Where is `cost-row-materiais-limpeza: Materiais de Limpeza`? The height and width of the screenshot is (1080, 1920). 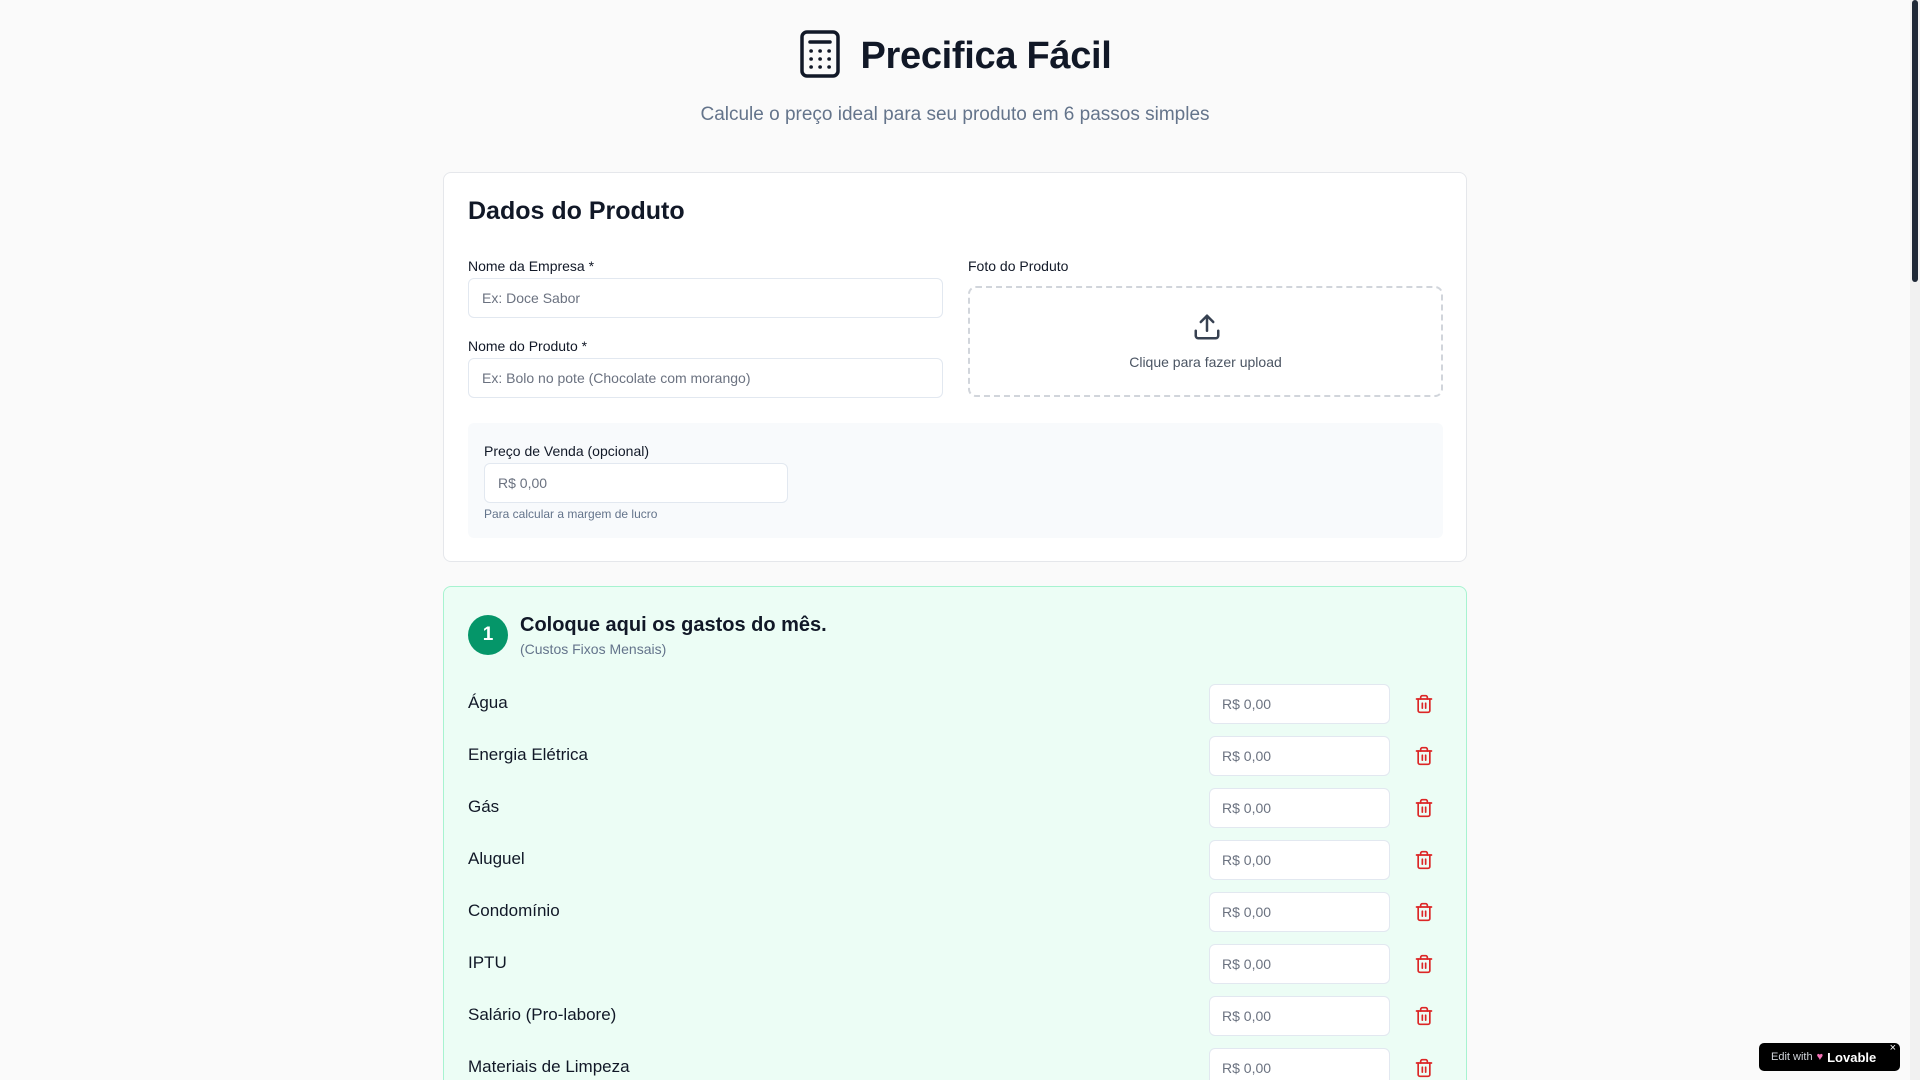
cost-row-materiais-limpeza: Materiais de Limpeza is located at coordinates (955, 1064).